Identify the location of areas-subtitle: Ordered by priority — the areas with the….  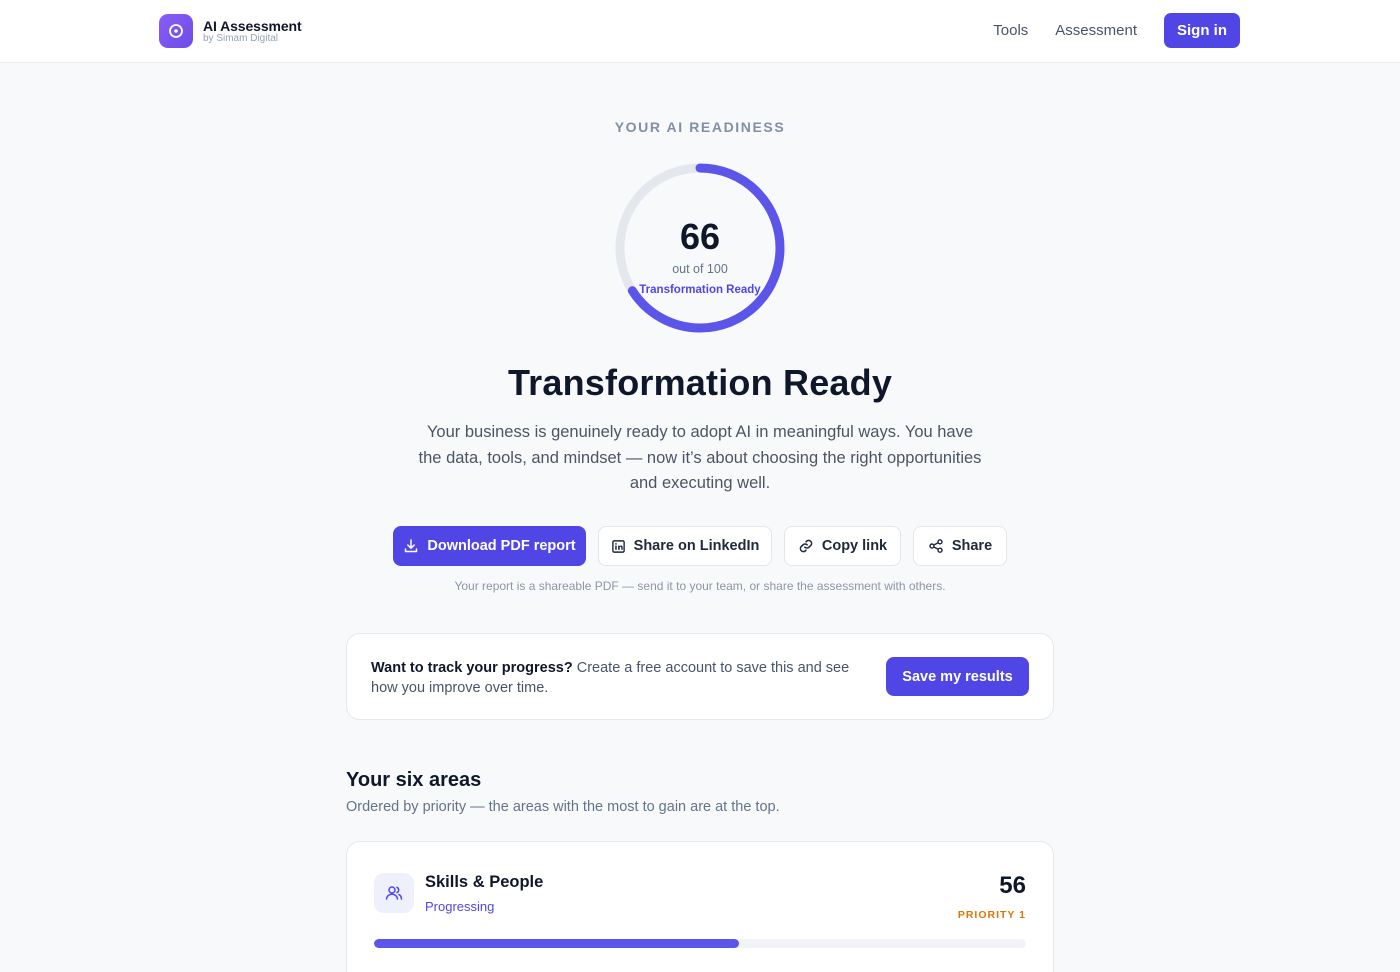
(563, 807).